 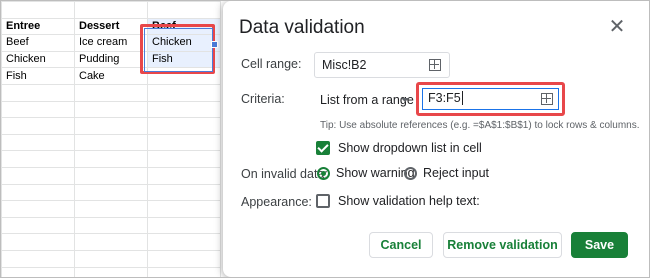 I want to click on cancel-button: Cancel, so click(x=401, y=245).